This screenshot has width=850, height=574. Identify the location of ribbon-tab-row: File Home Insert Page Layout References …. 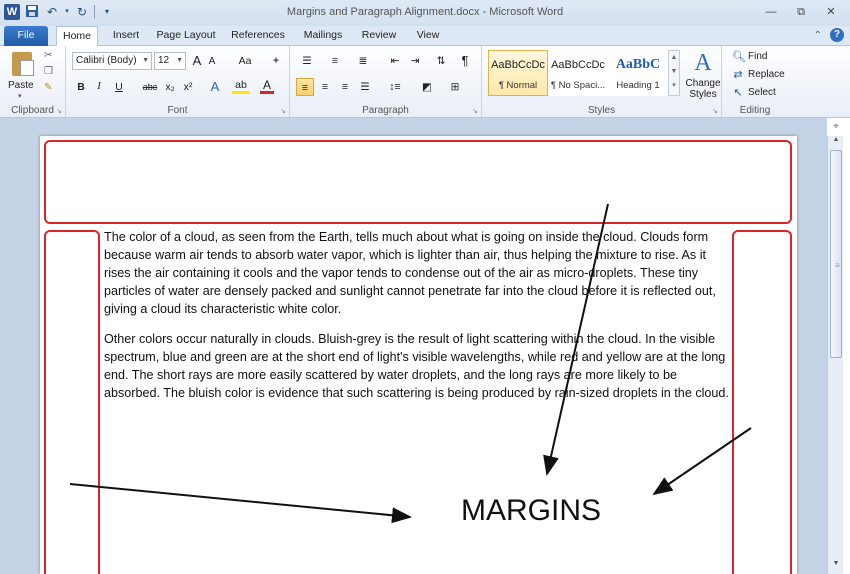
(425, 36).